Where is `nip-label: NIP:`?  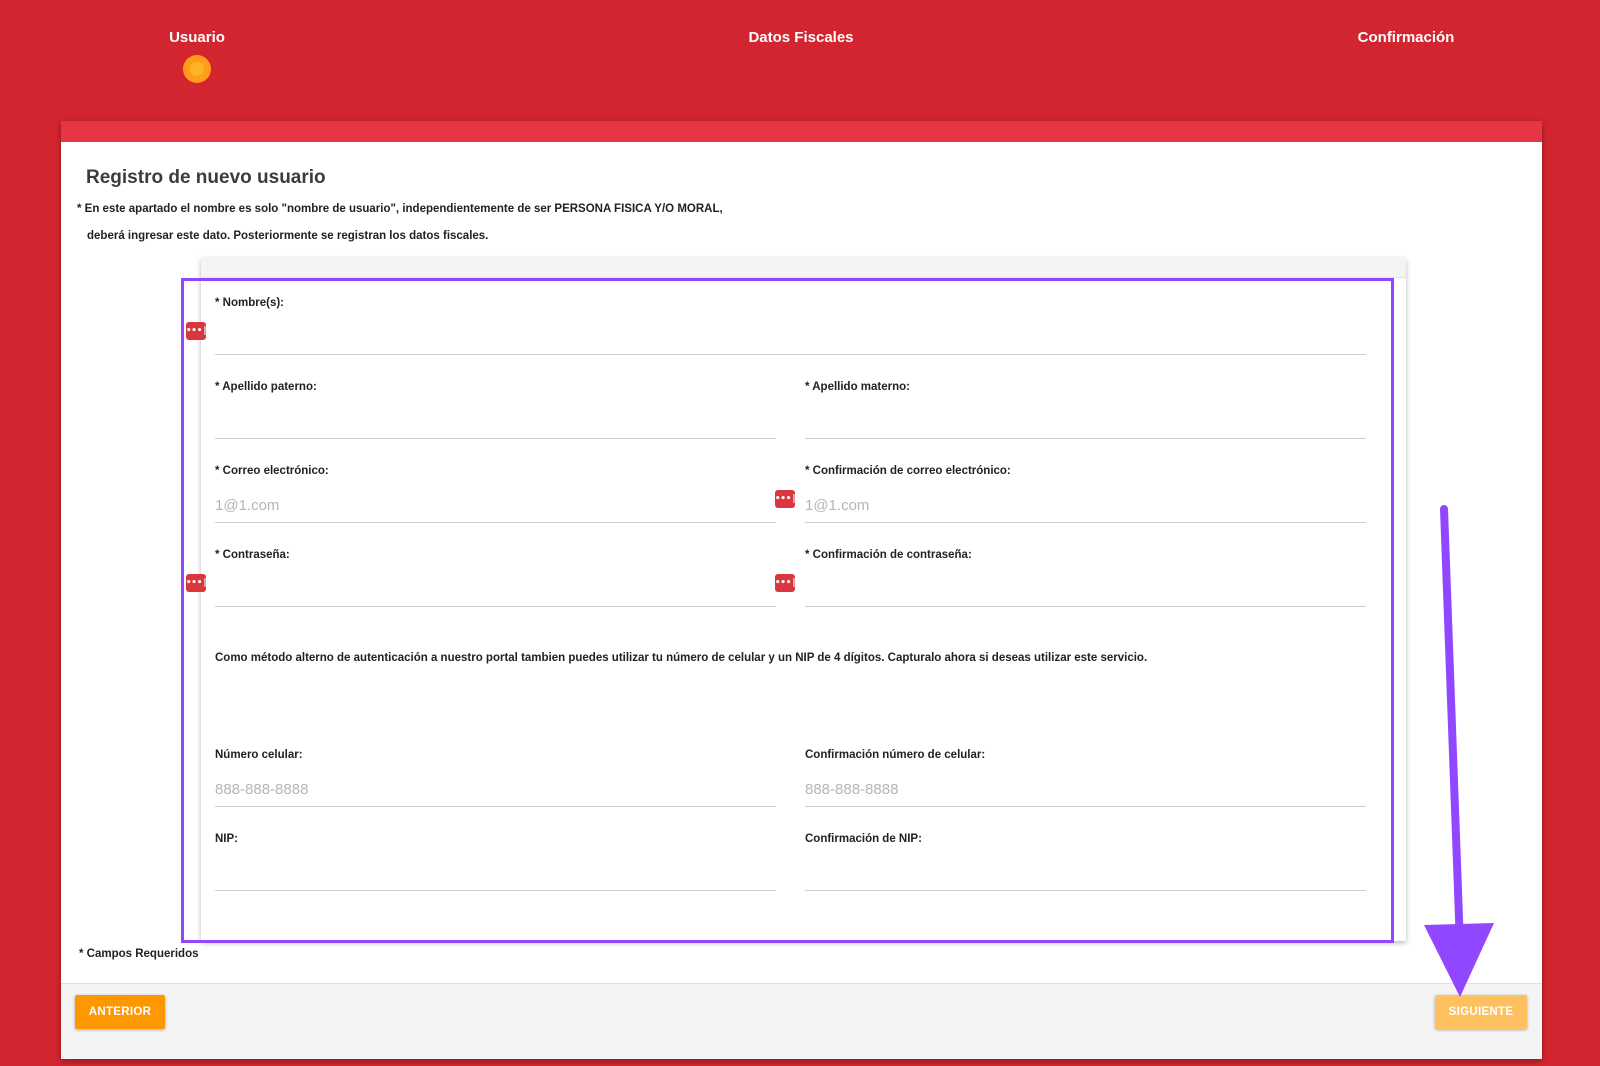
nip-label: NIP: is located at coordinates (226, 839).